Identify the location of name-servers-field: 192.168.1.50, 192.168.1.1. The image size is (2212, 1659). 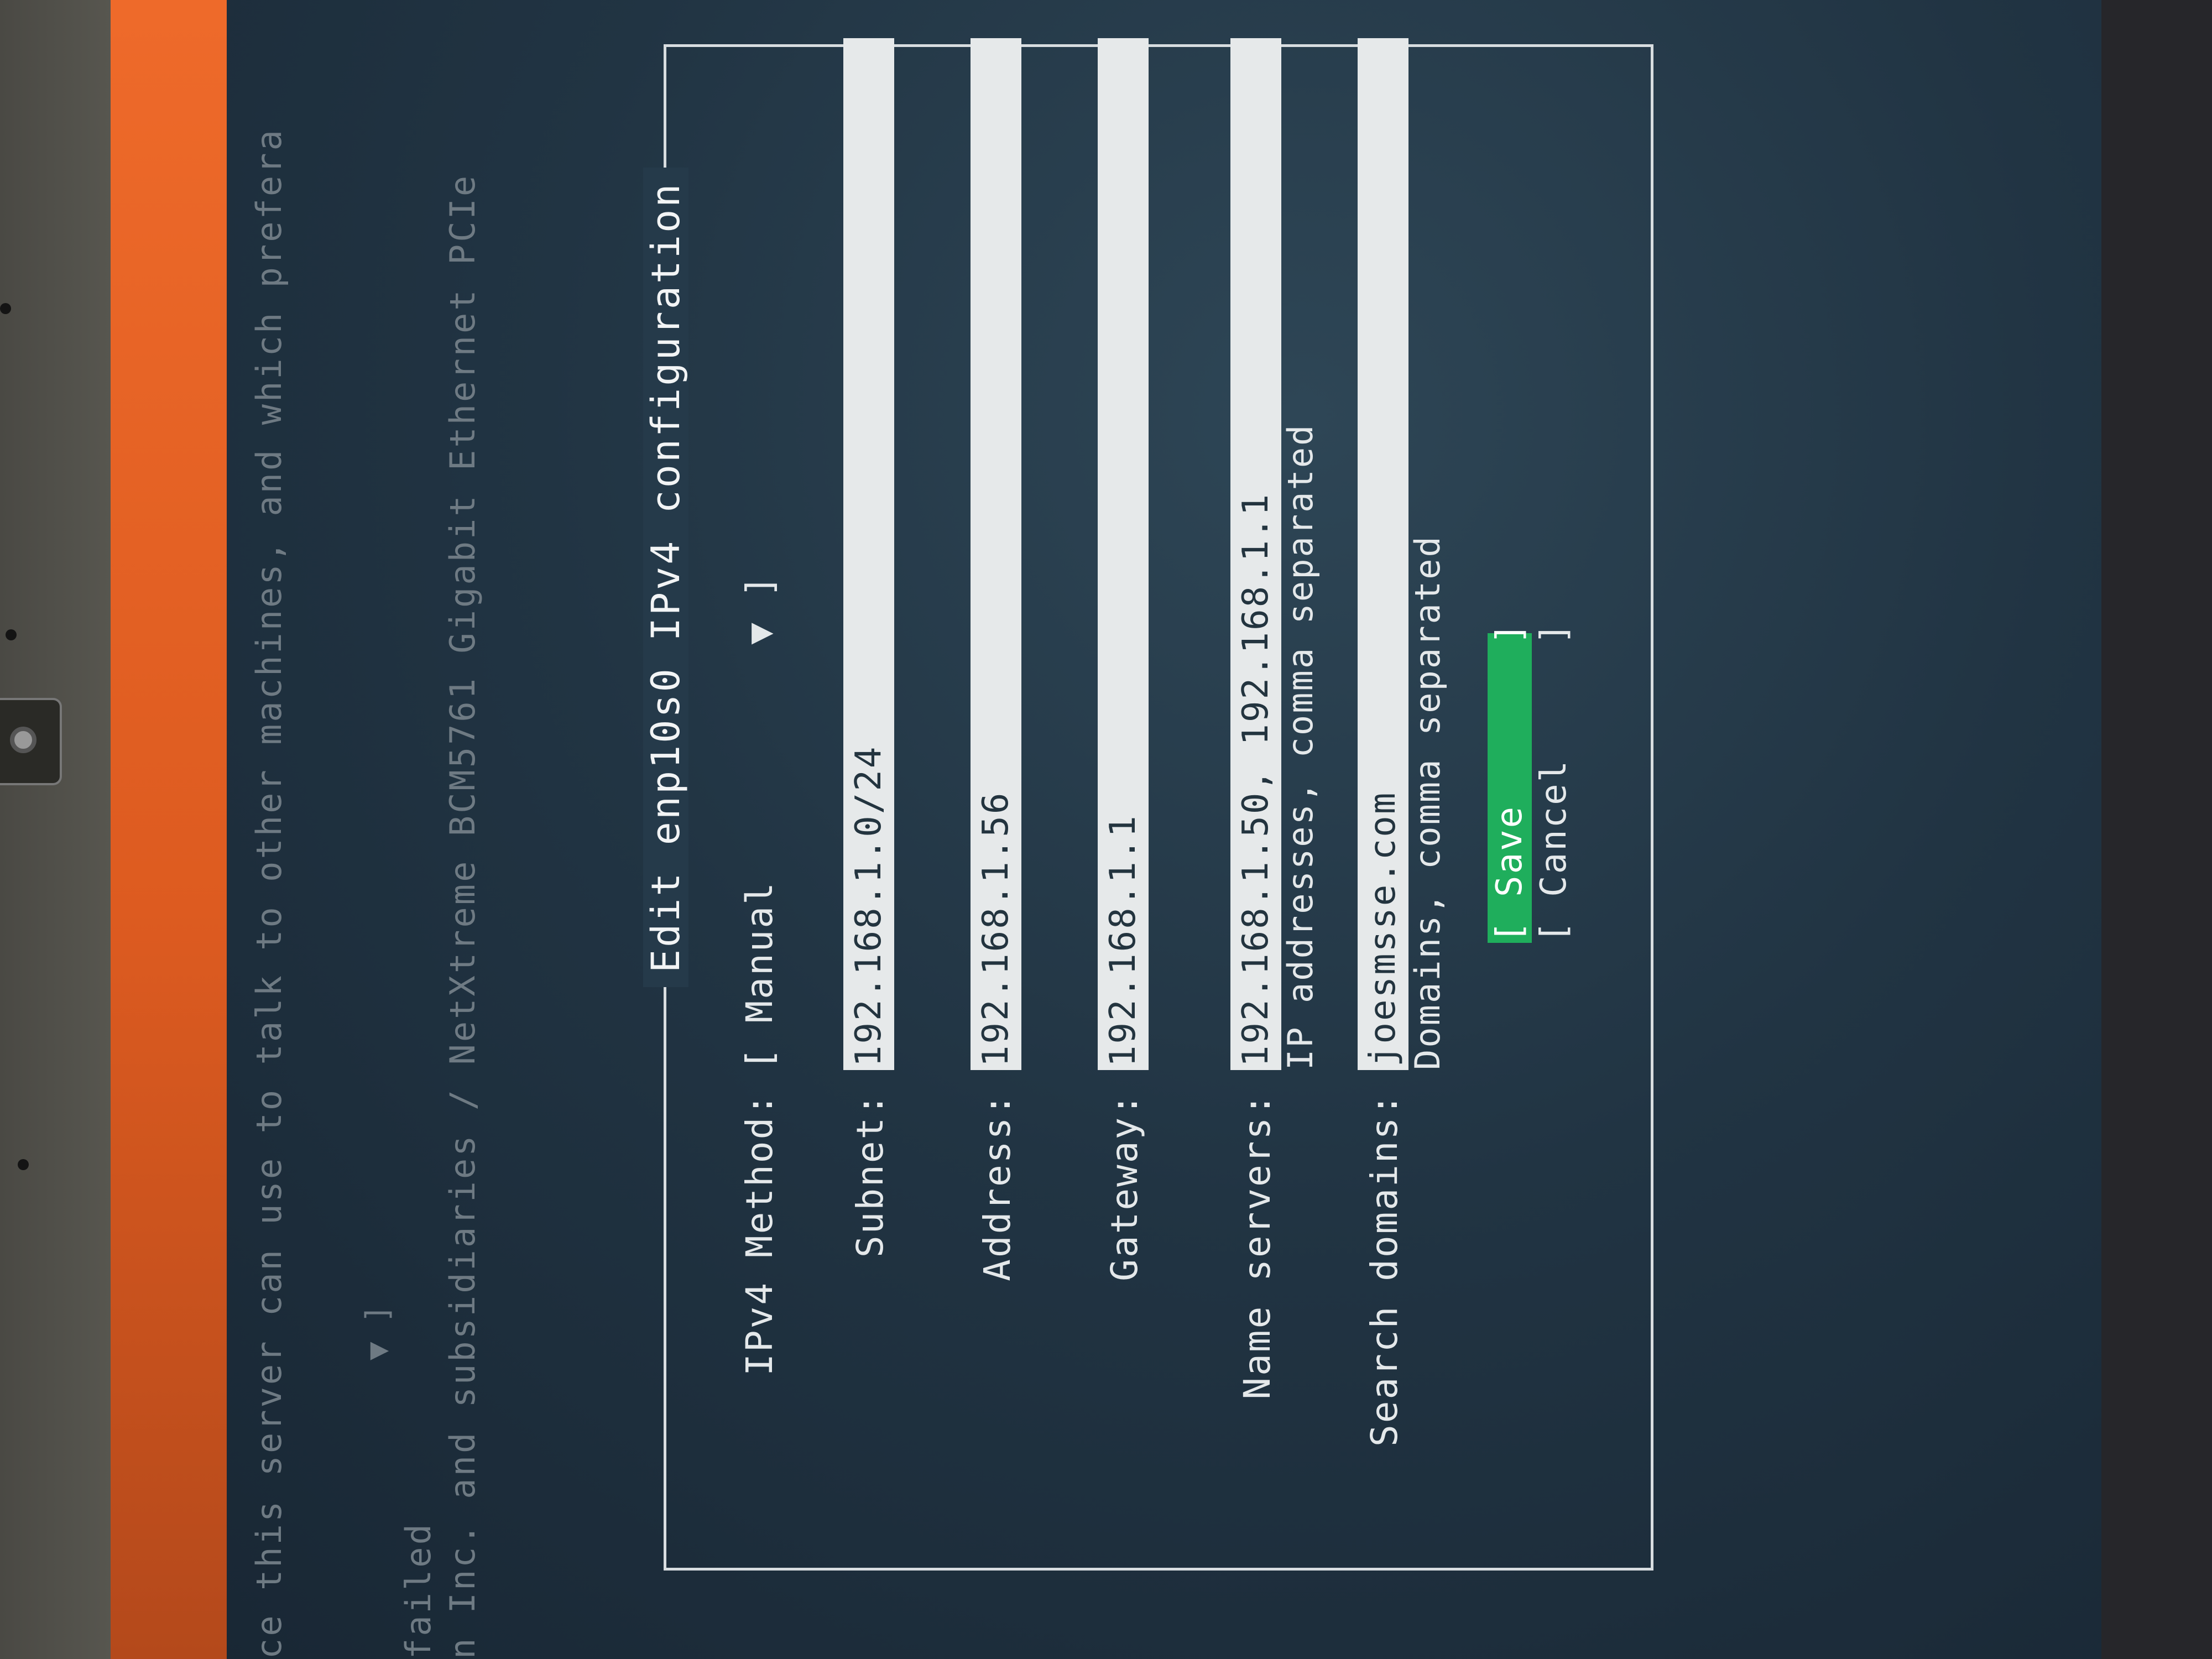
(1256, 554).